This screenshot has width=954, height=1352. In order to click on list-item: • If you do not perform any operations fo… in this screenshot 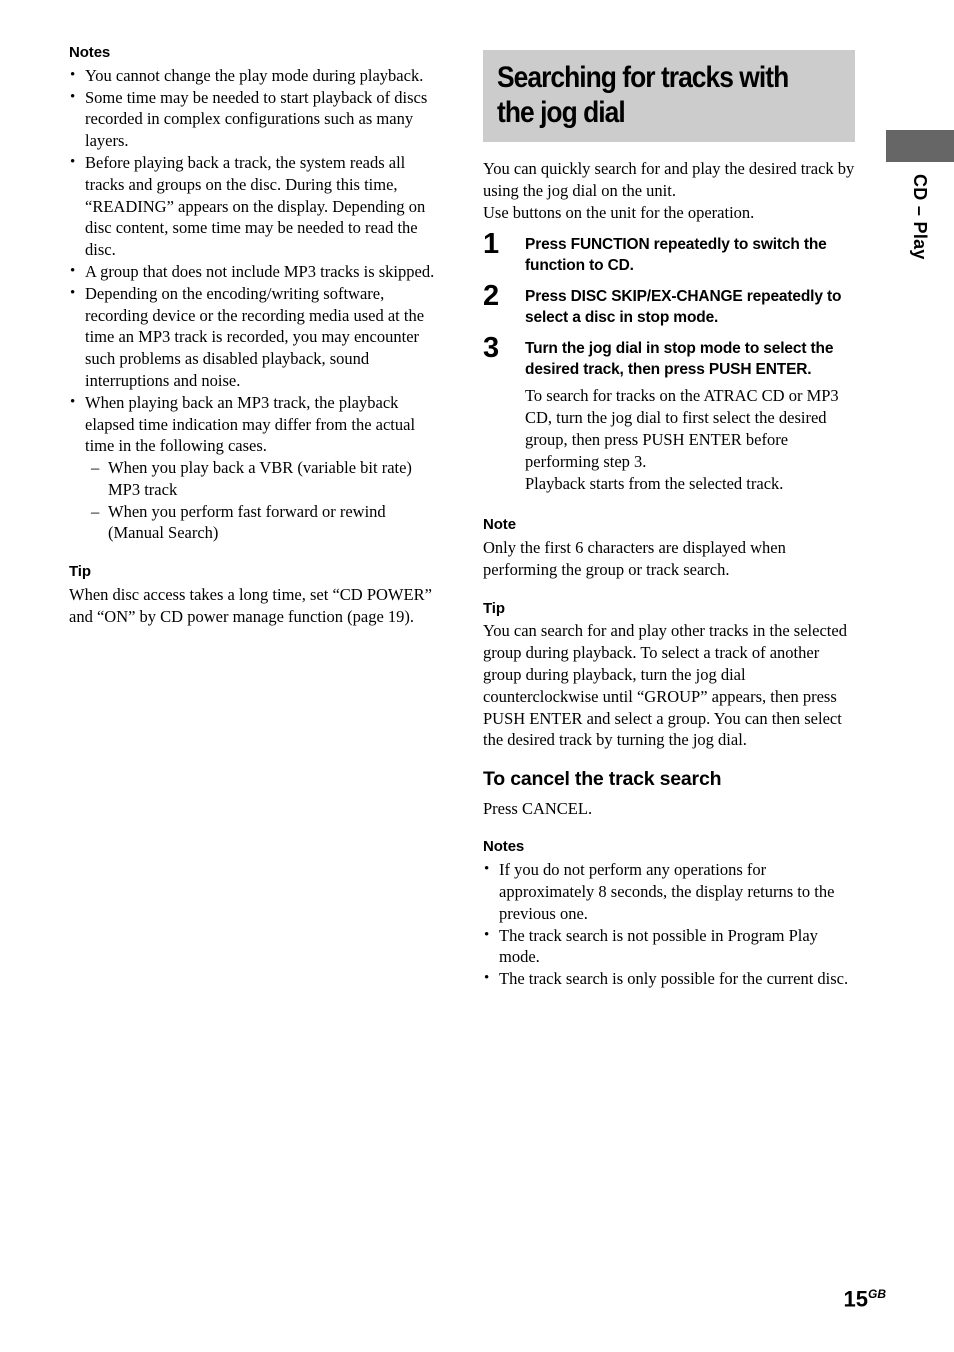, I will do `click(669, 891)`.